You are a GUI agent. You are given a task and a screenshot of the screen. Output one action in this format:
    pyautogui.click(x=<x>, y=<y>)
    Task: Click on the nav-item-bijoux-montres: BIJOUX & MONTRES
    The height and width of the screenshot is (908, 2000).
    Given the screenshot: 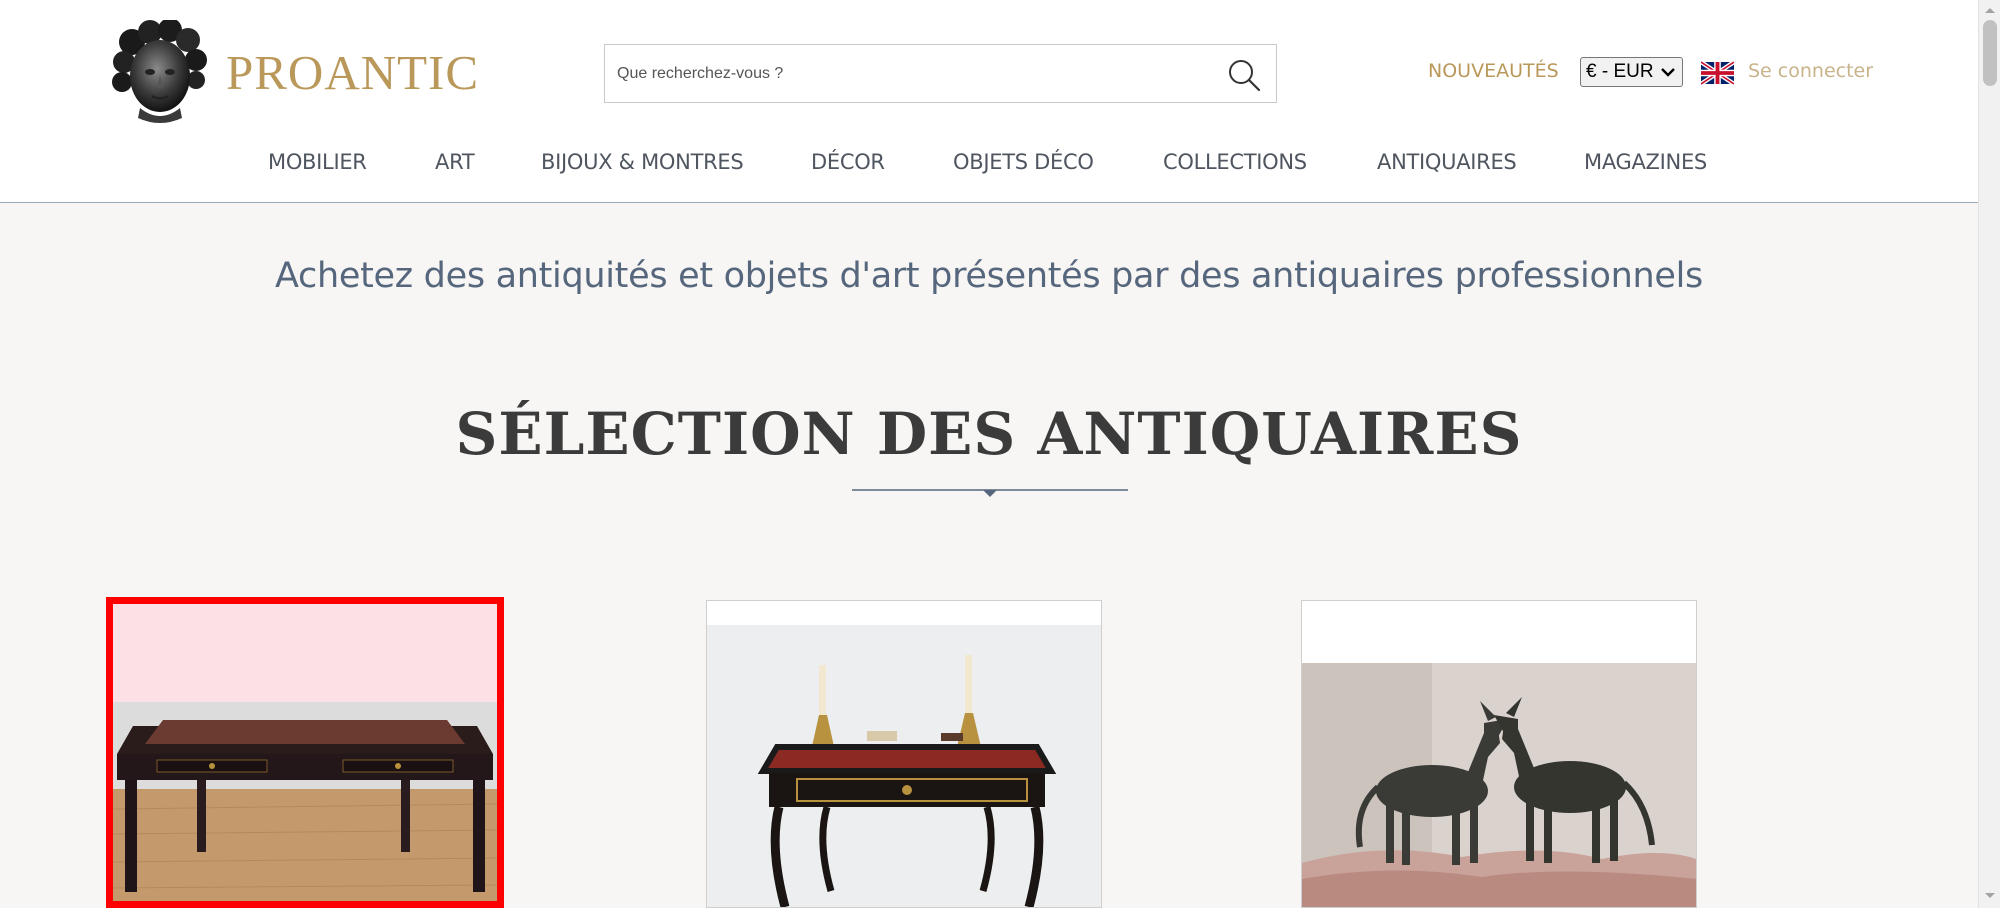 What is the action you would take?
    pyautogui.click(x=642, y=162)
    